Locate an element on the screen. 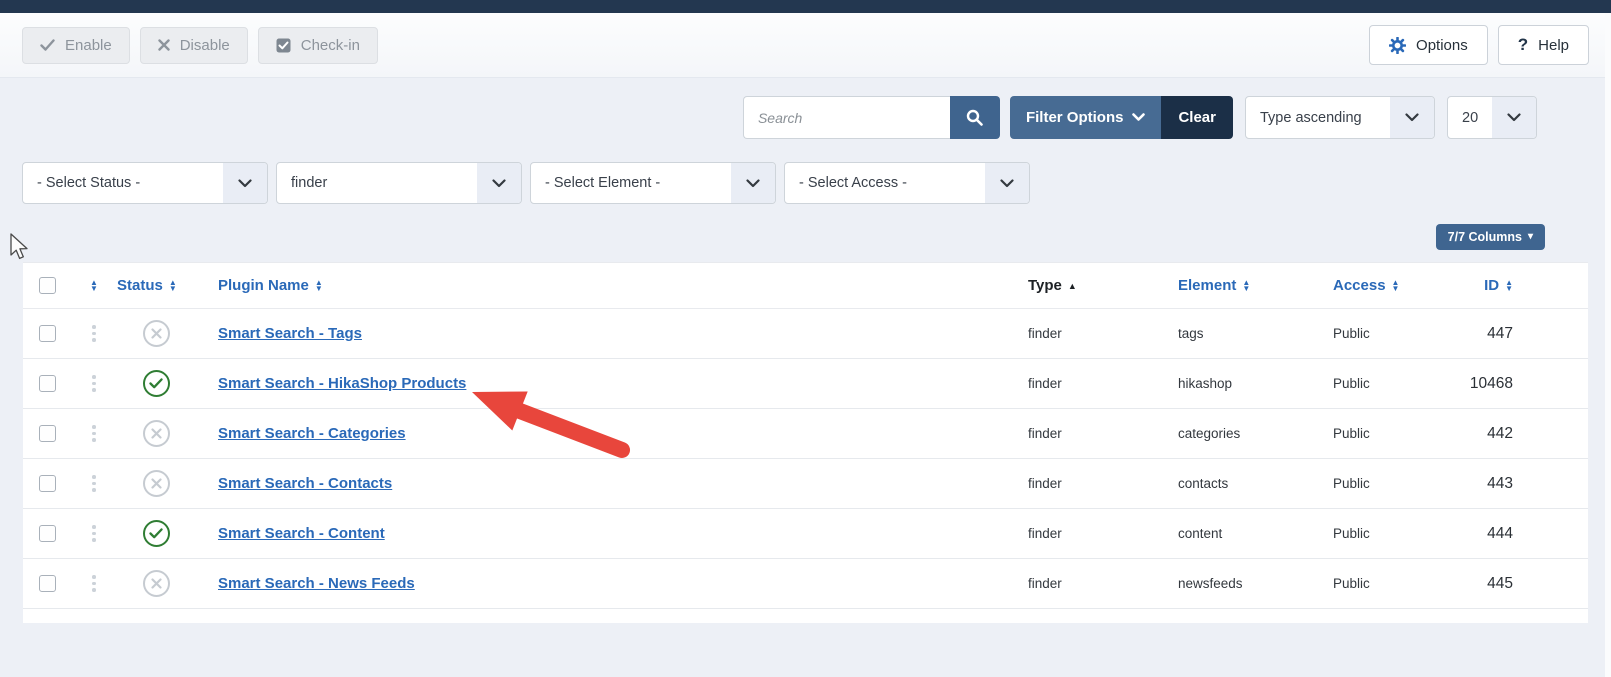  access-sort-header: Access ▲ ▼ is located at coordinates (1398, 285).